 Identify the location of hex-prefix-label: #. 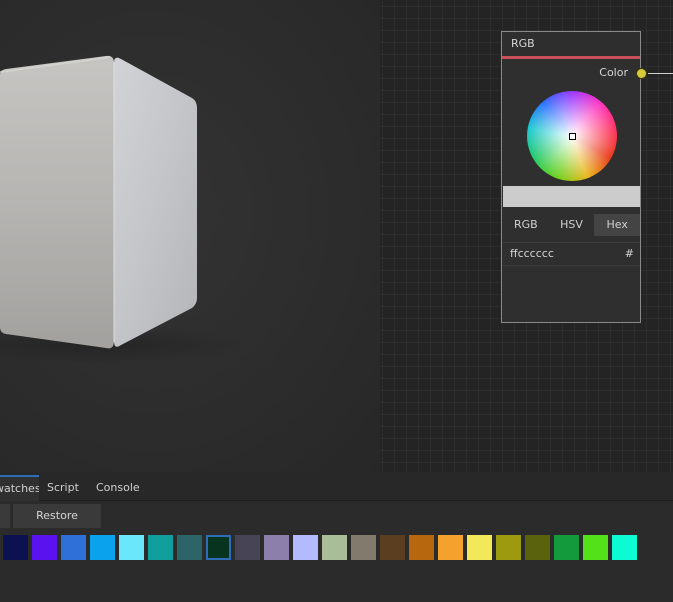
(629, 253).